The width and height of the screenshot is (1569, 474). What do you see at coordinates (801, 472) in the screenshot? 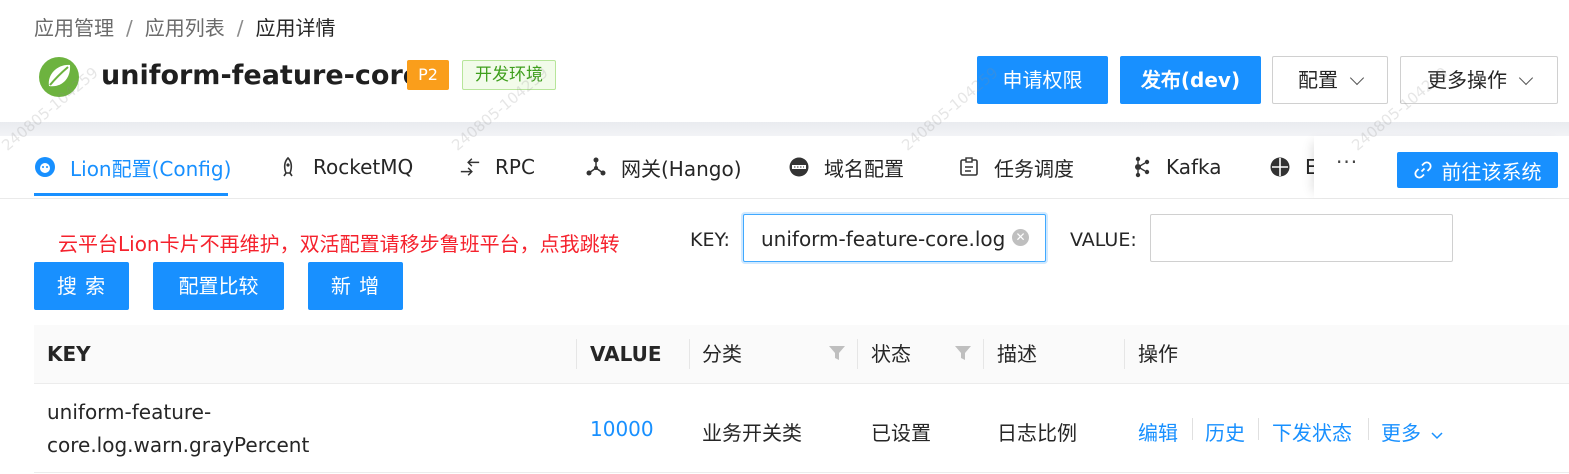
I see `row-divider` at bounding box center [801, 472].